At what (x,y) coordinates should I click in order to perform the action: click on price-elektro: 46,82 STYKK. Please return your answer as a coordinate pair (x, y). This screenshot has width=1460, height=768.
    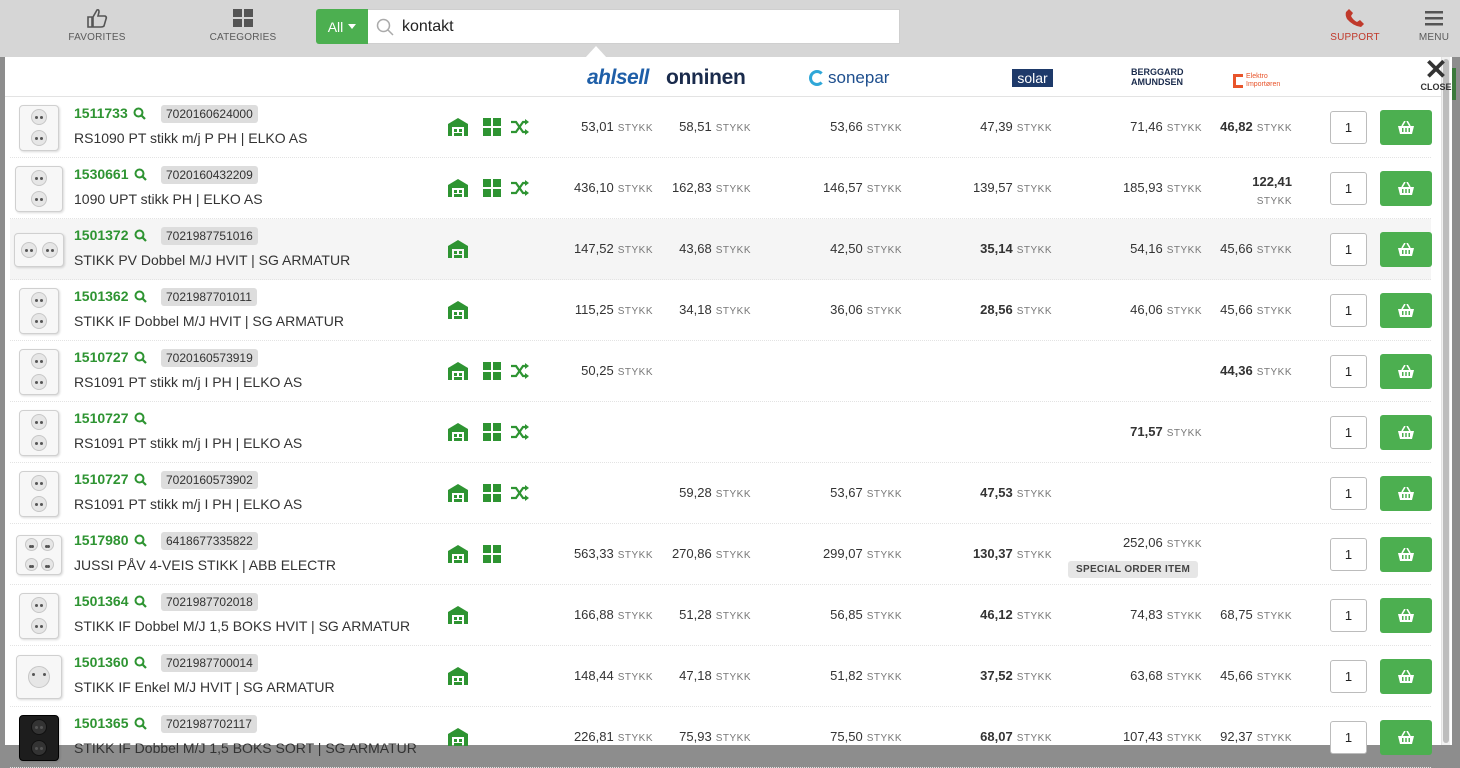
    Looking at the image, I should click on (1217, 126).